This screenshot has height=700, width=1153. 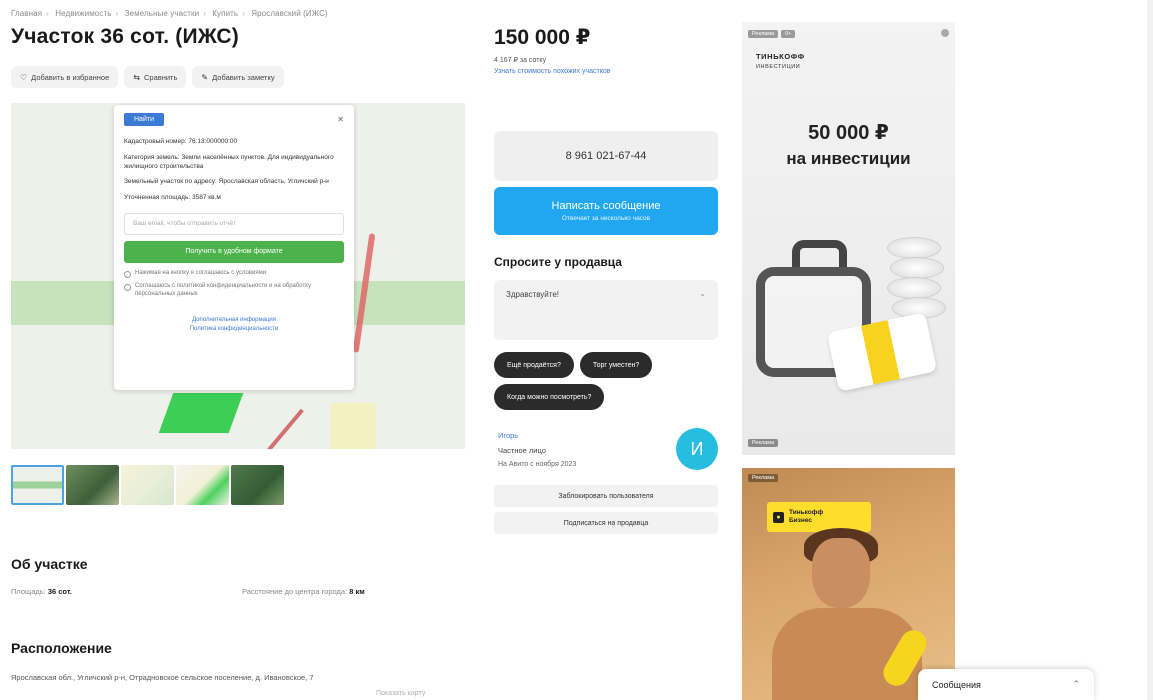 What do you see at coordinates (537, 464) in the screenshot?
I see `seller-since: На Авито с ноября 2023` at bounding box center [537, 464].